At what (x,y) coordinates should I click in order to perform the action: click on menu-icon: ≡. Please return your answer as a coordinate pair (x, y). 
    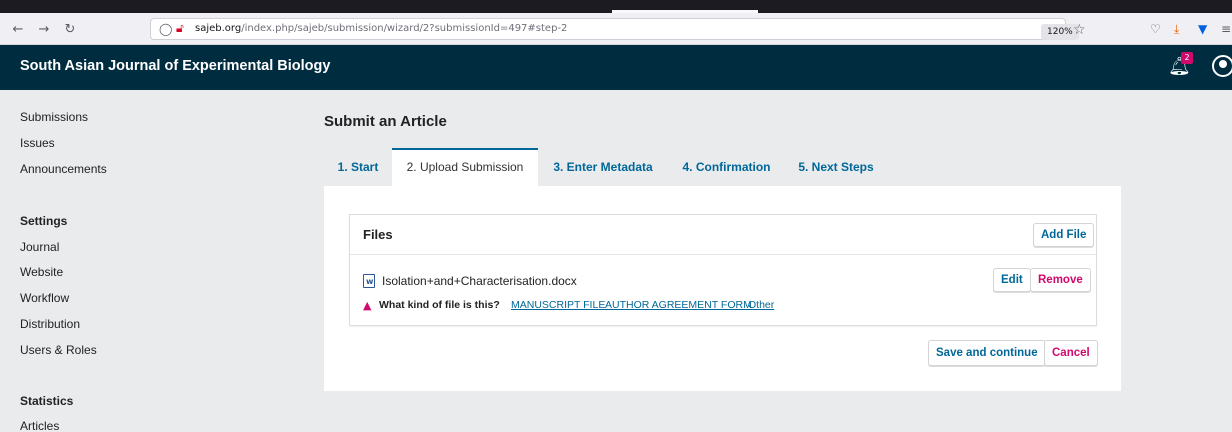
    Looking at the image, I should click on (1226, 29).